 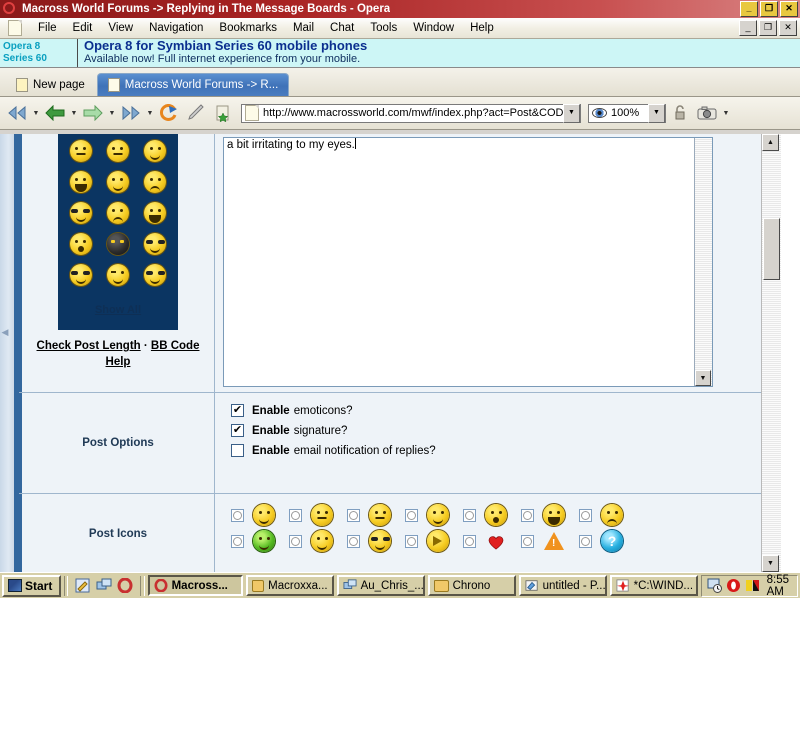 I want to click on mdi-minimize-button: _, so click(x=748, y=28).